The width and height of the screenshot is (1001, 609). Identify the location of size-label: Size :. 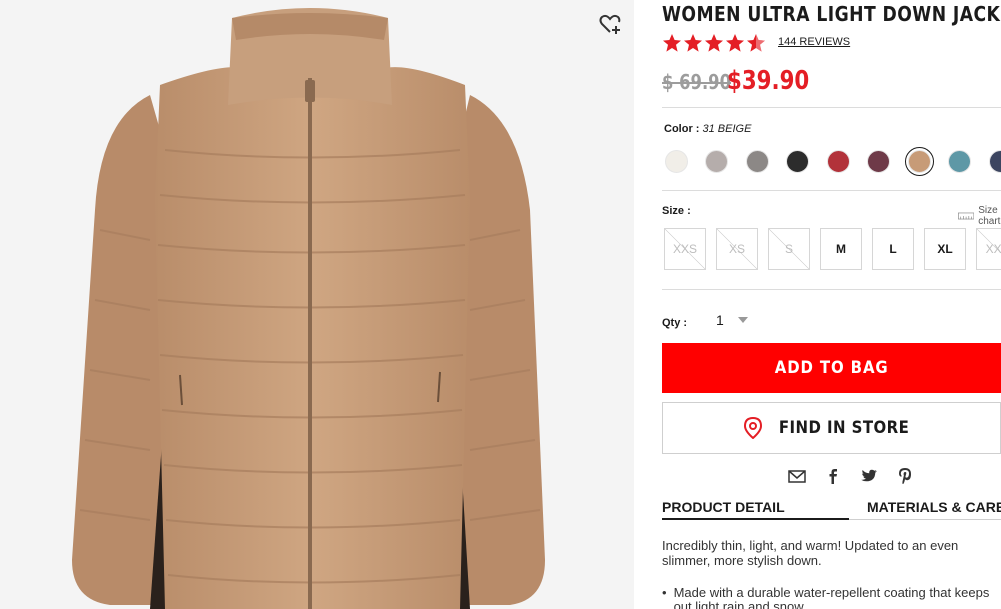
(676, 211).